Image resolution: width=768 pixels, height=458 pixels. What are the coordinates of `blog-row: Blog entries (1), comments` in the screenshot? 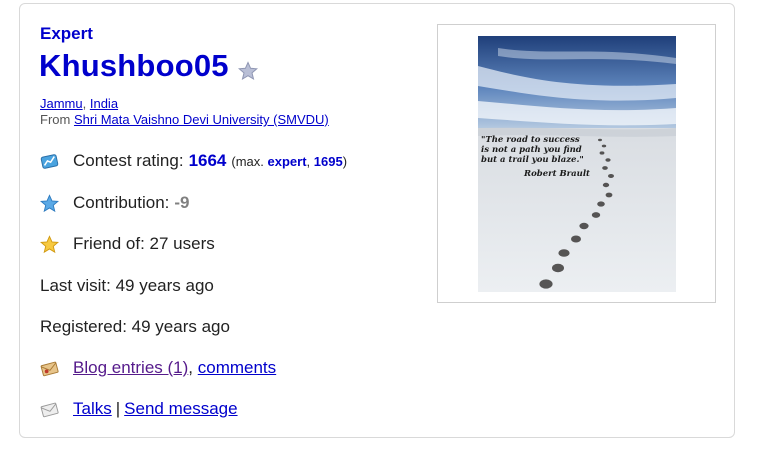 It's located at (158, 368).